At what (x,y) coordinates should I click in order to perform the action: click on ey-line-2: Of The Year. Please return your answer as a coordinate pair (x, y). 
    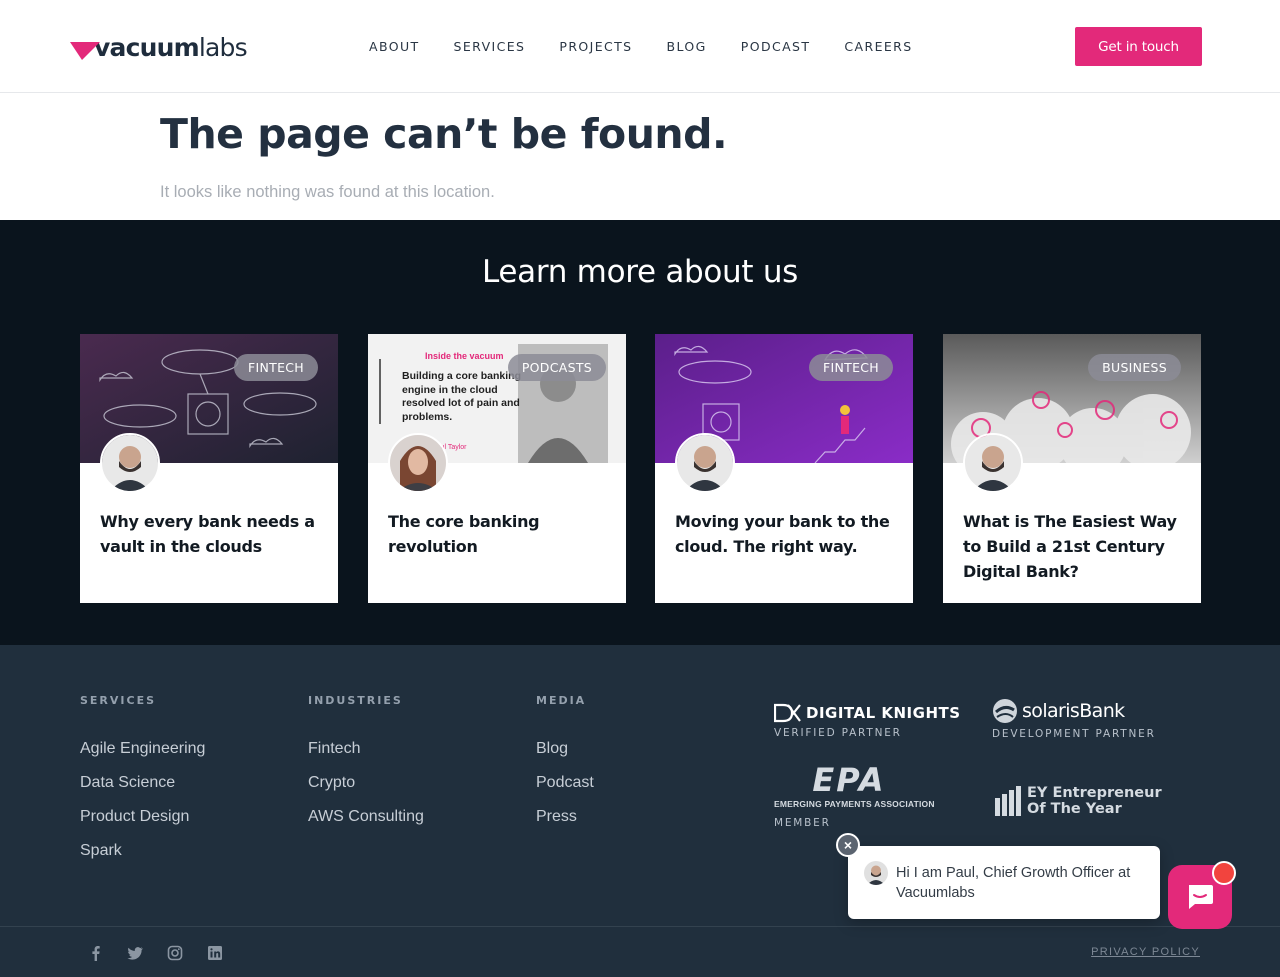
    Looking at the image, I should click on (1074, 809).